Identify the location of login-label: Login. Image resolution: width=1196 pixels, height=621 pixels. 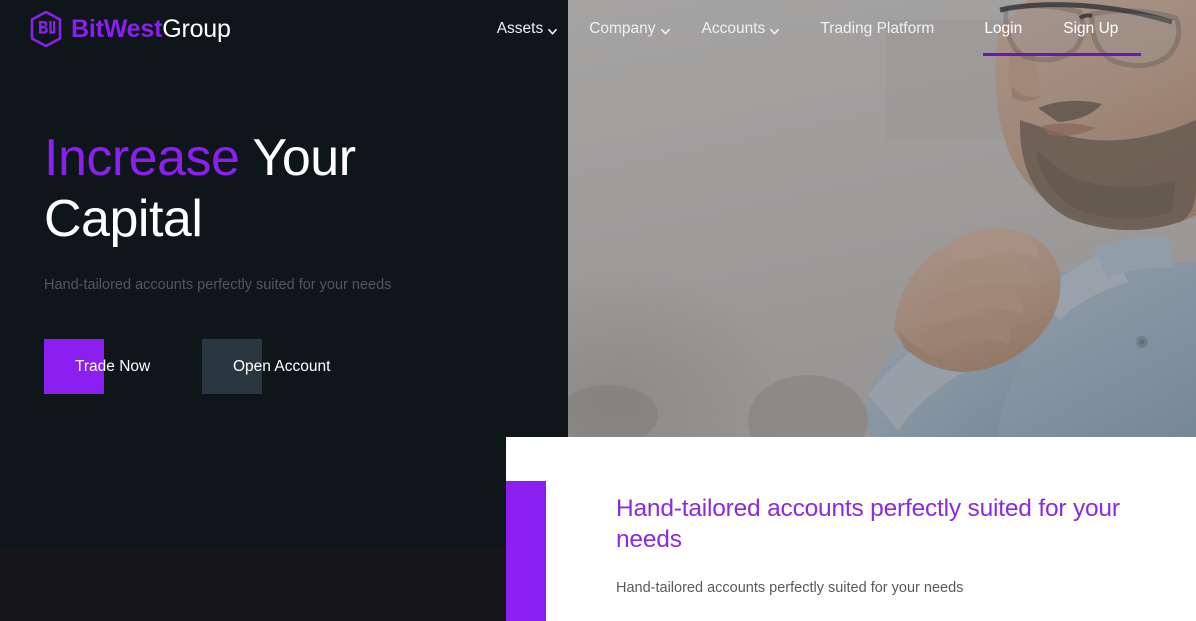
(1003, 28).